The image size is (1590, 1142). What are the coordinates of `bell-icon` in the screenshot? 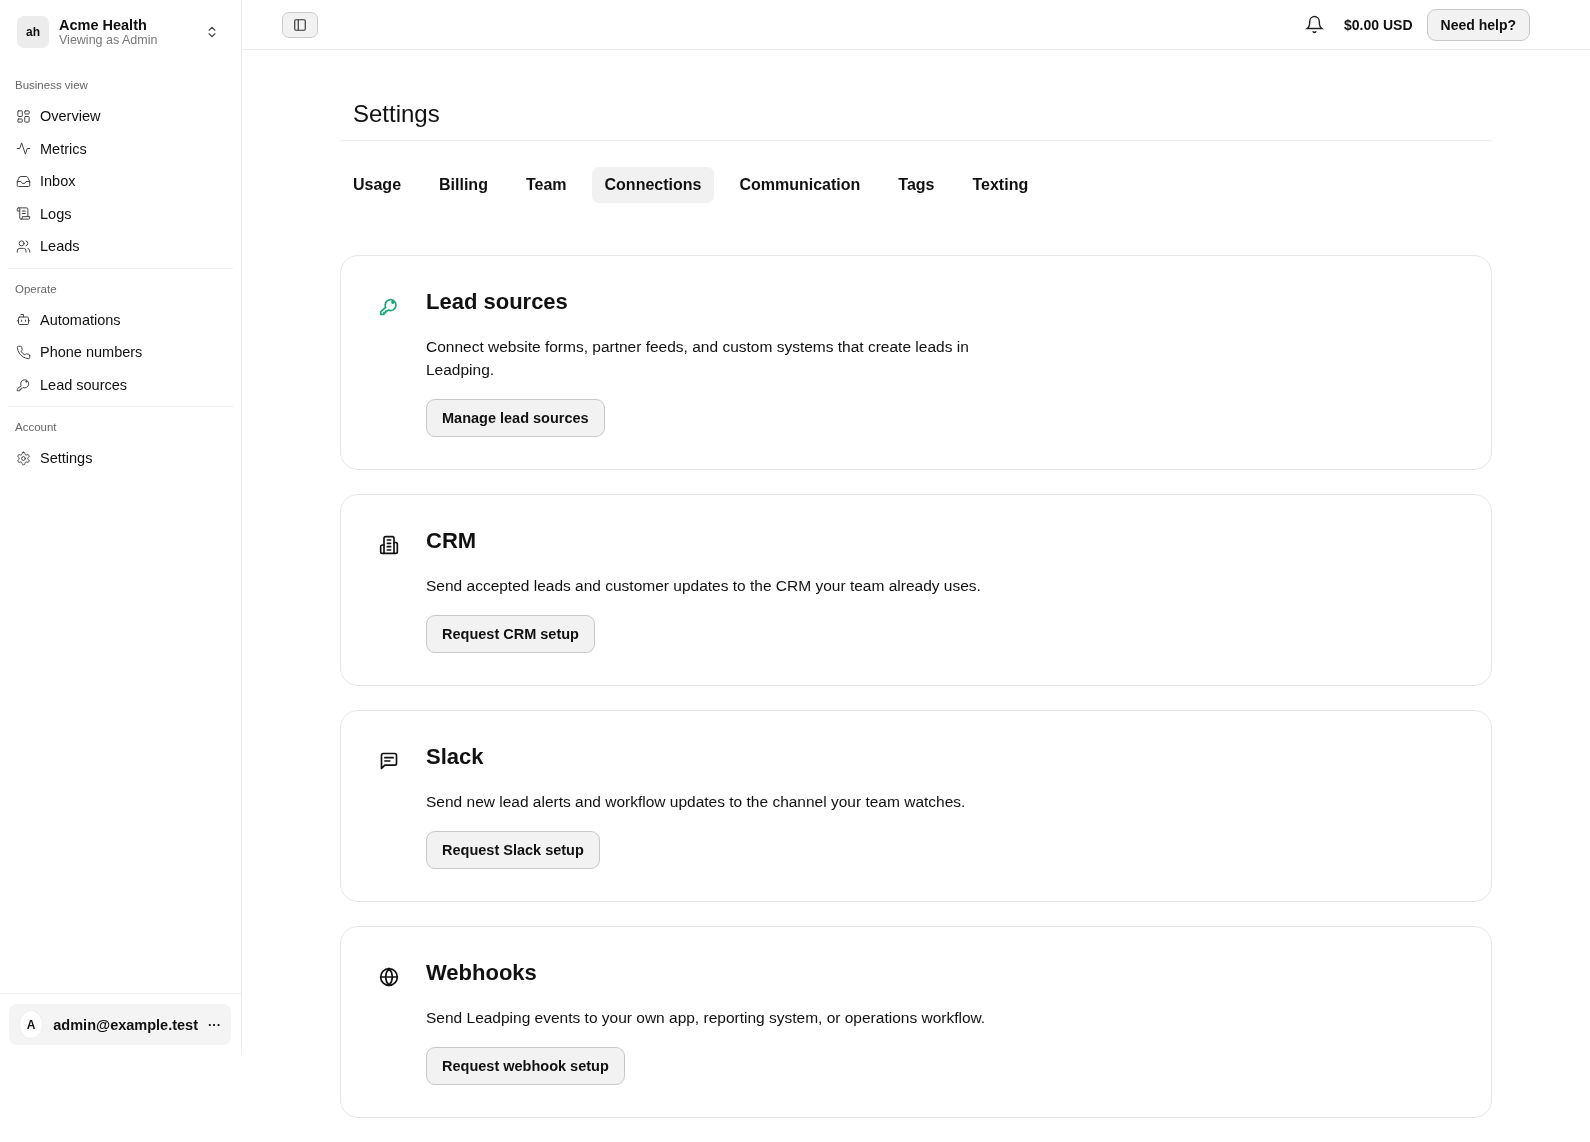 It's located at (1315, 24).